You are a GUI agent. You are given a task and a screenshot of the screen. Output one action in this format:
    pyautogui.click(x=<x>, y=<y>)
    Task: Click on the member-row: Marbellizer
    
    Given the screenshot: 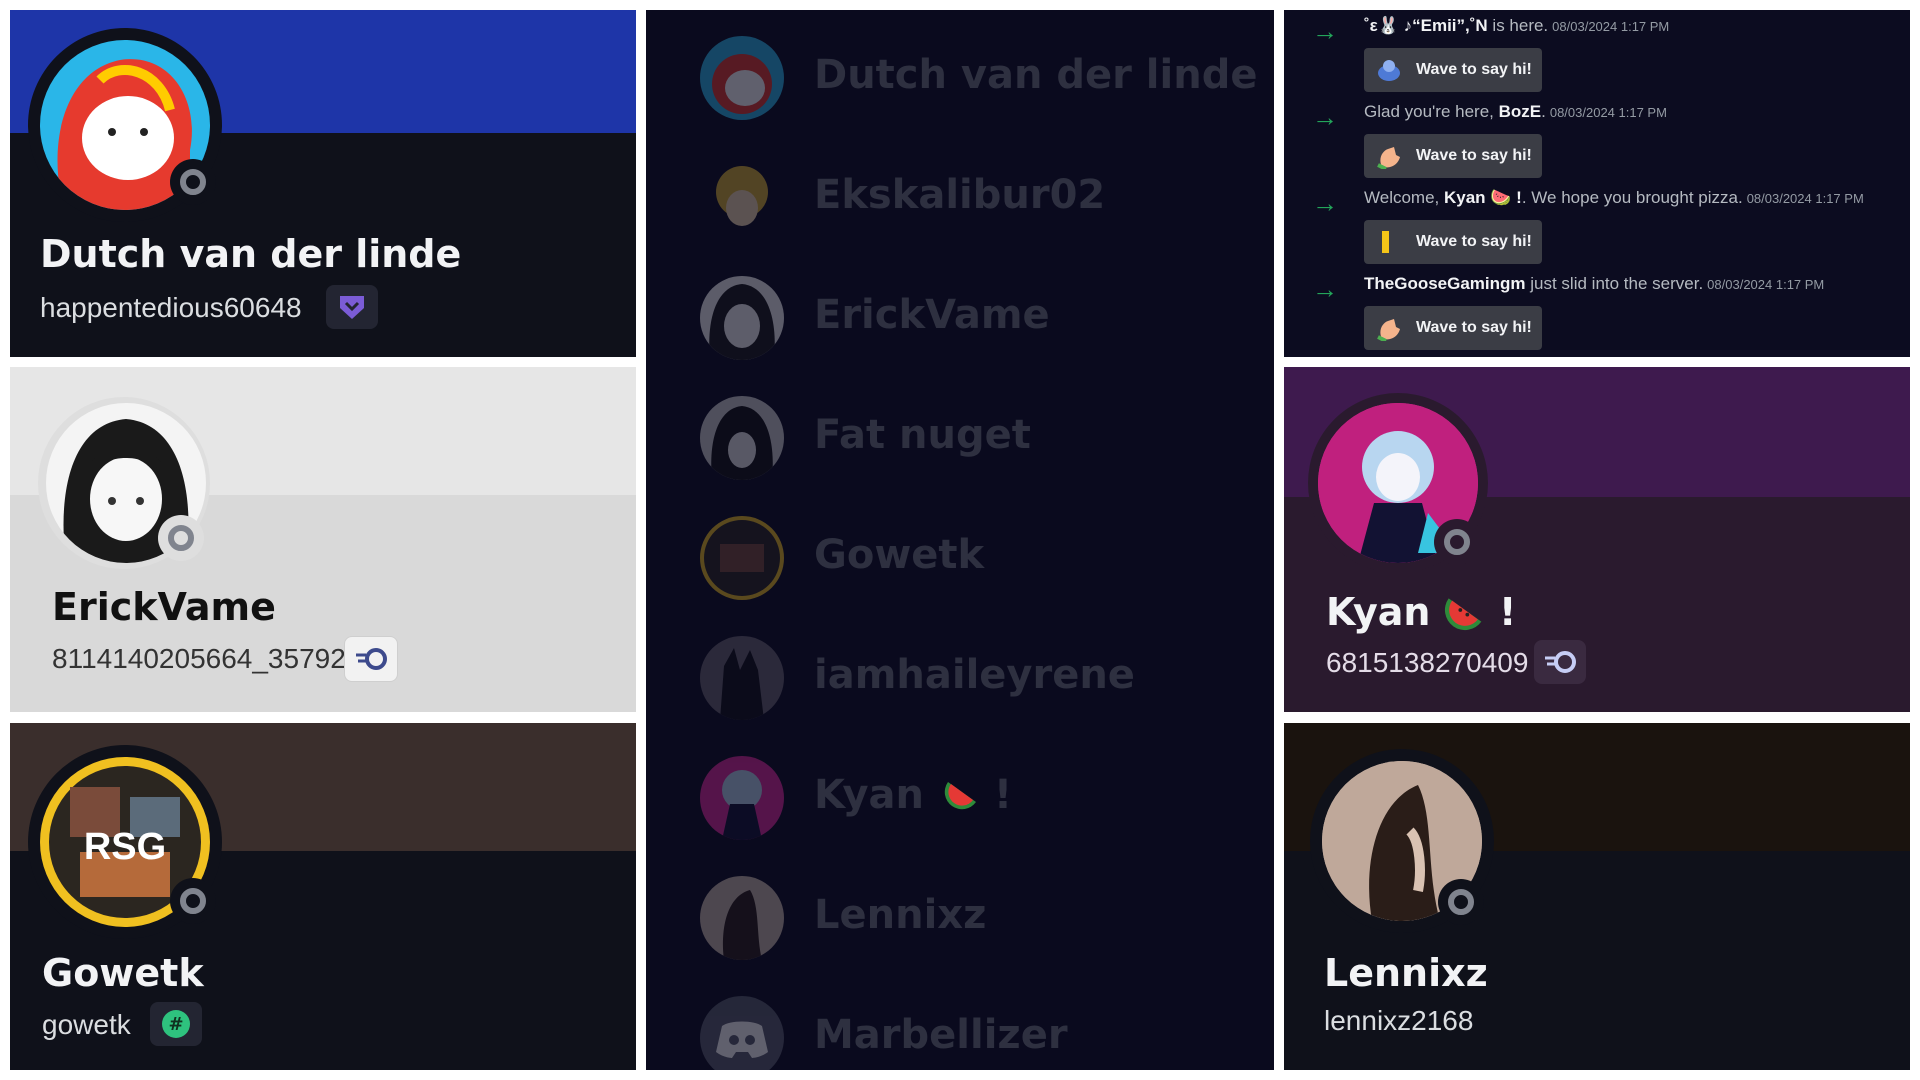 What is the action you would take?
    pyautogui.click(x=960, y=1029)
    